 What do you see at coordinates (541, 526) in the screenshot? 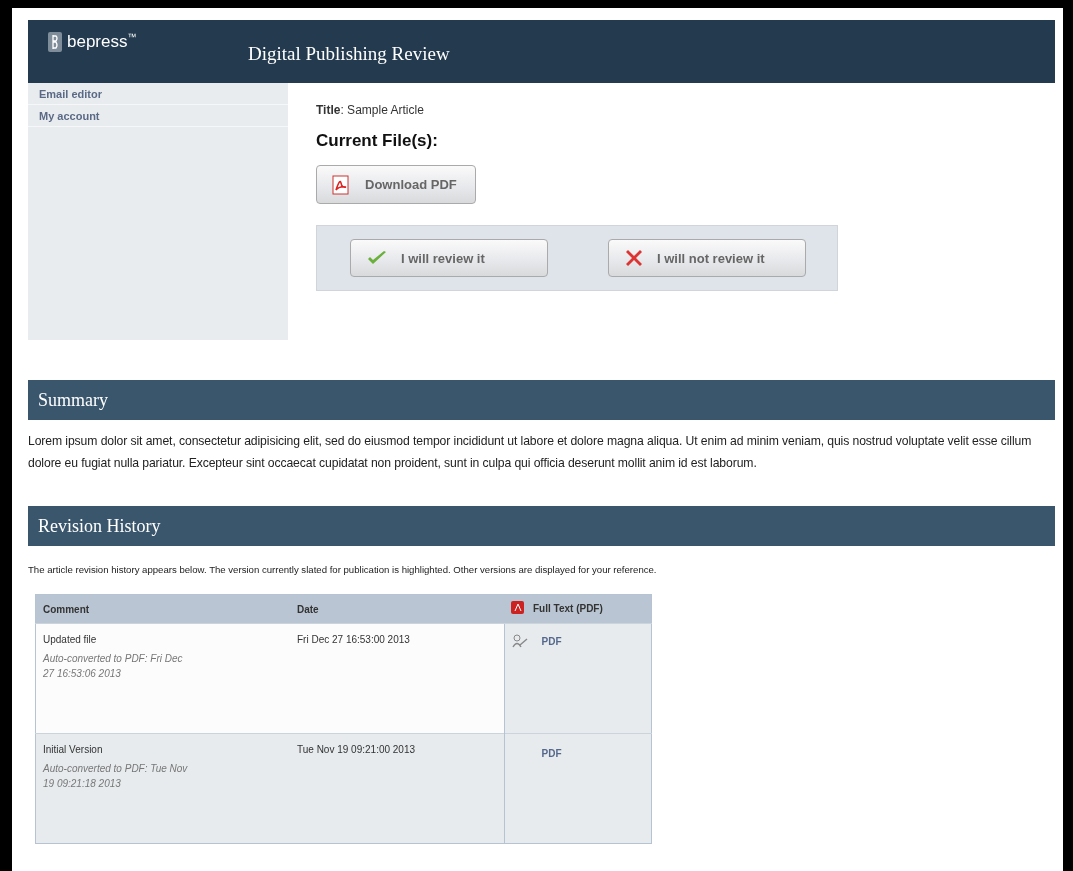
I see `section-heading: Revision History` at bounding box center [541, 526].